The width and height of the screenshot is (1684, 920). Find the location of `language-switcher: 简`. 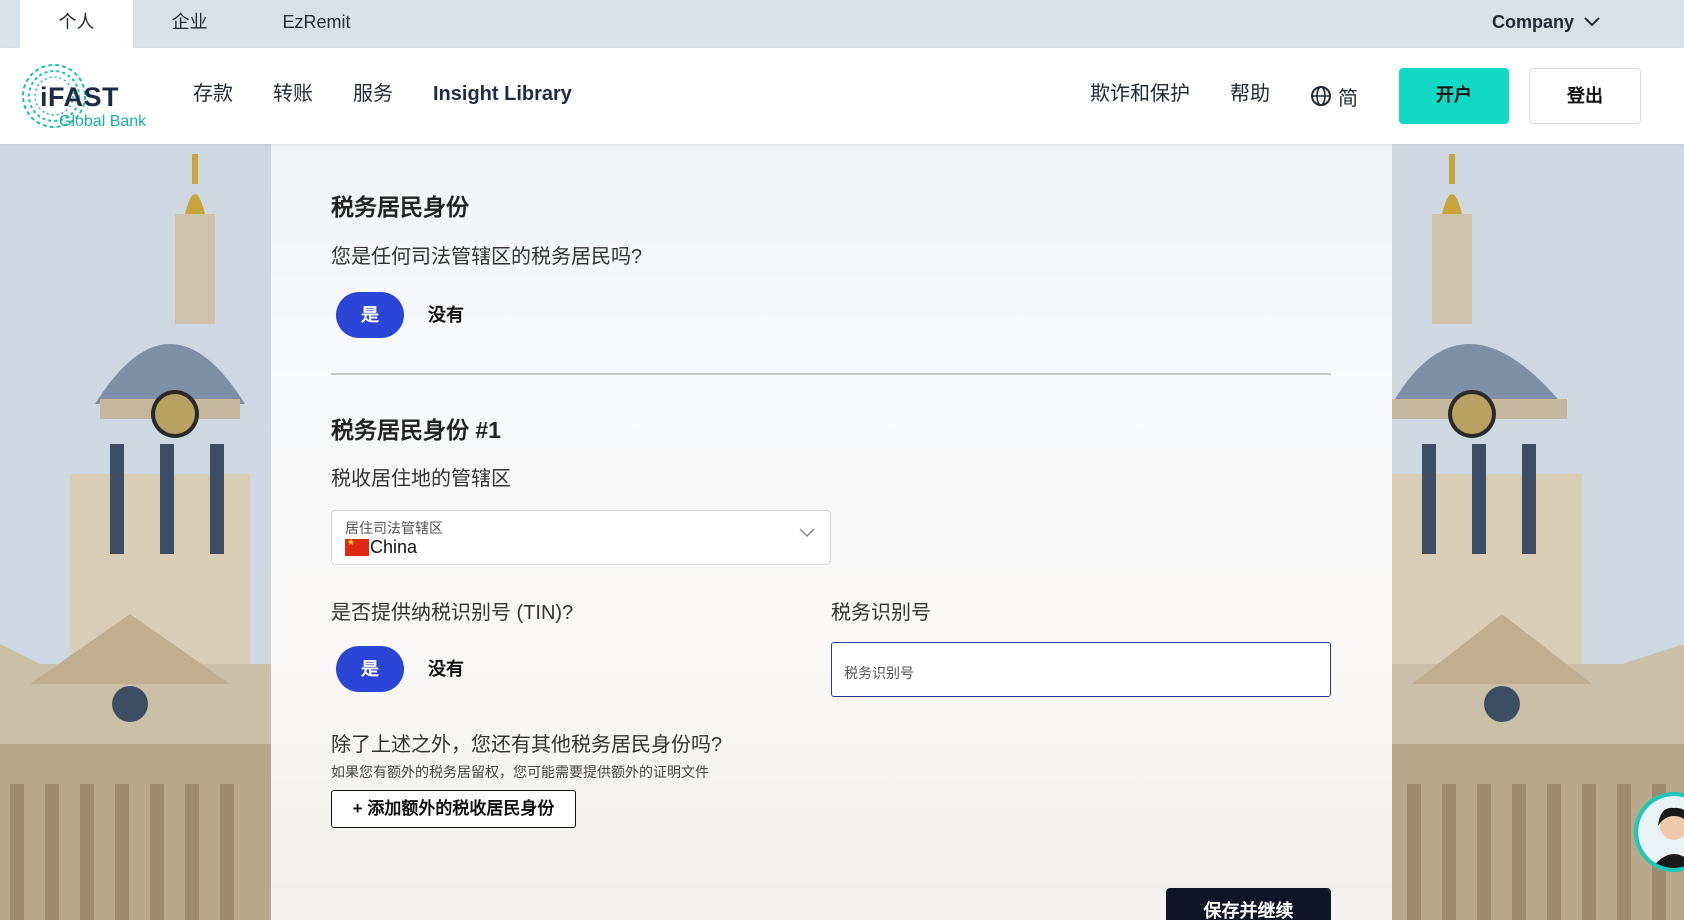

language-switcher: 简 is located at coordinates (1334, 96).